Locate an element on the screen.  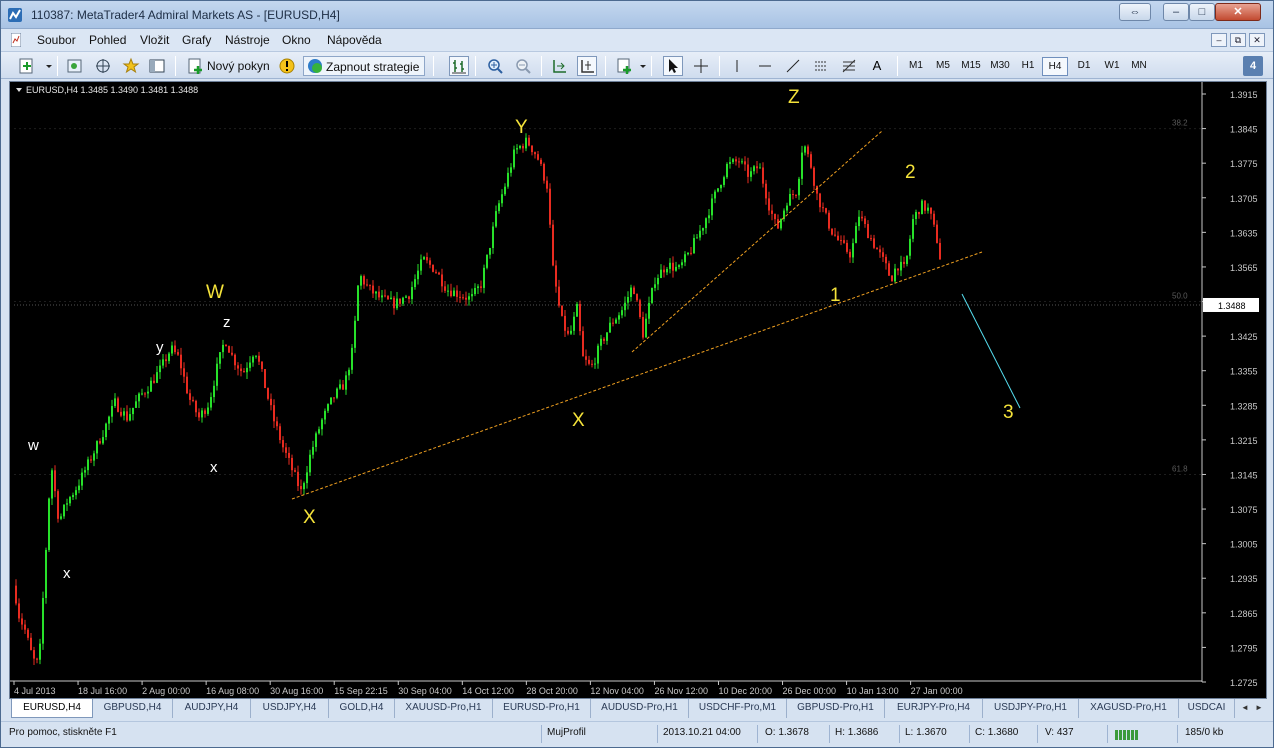
timeframe-m30: M30 is located at coordinates (1000, 66).